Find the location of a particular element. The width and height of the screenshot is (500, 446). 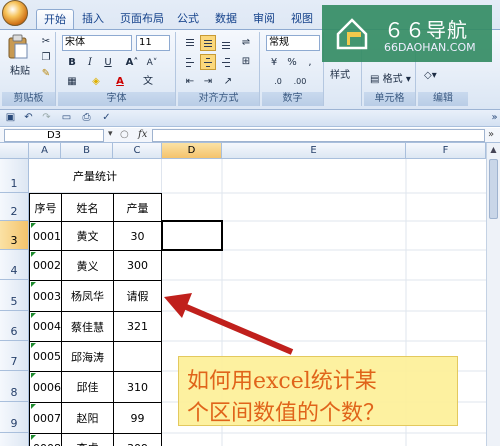

caption-line-1: 如何用excel统计某 is located at coordinates (282, 381).